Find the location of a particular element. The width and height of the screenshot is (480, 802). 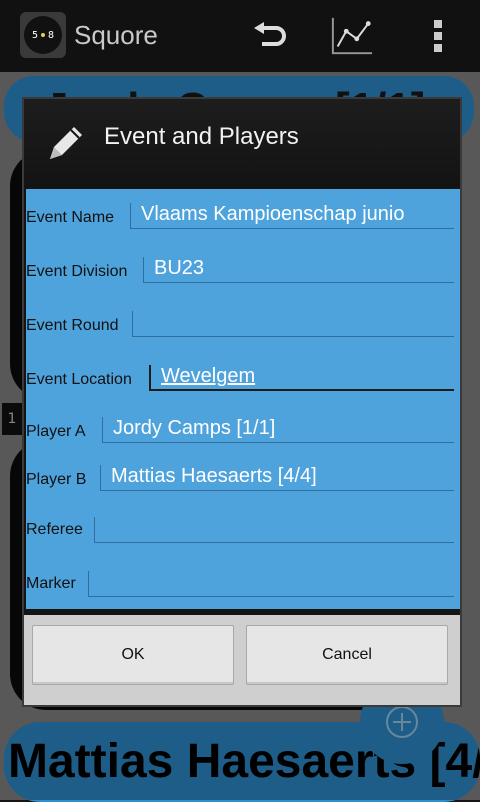

event-round-row: Event Round is located at coordinates (243, 324).